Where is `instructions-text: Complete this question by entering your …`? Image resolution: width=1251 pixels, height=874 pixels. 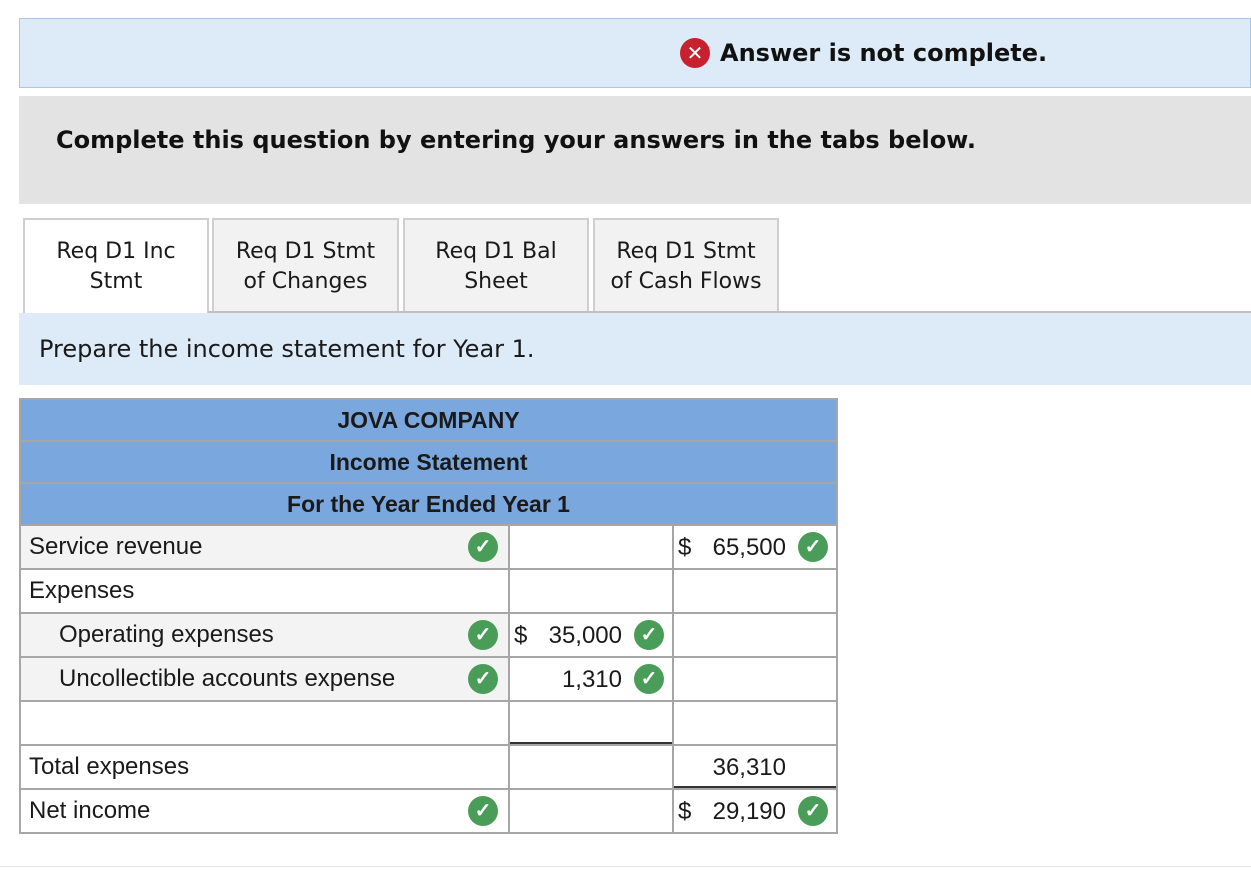 instructions-text: Complete this question by entering your … is located at coordinates (516, 140).